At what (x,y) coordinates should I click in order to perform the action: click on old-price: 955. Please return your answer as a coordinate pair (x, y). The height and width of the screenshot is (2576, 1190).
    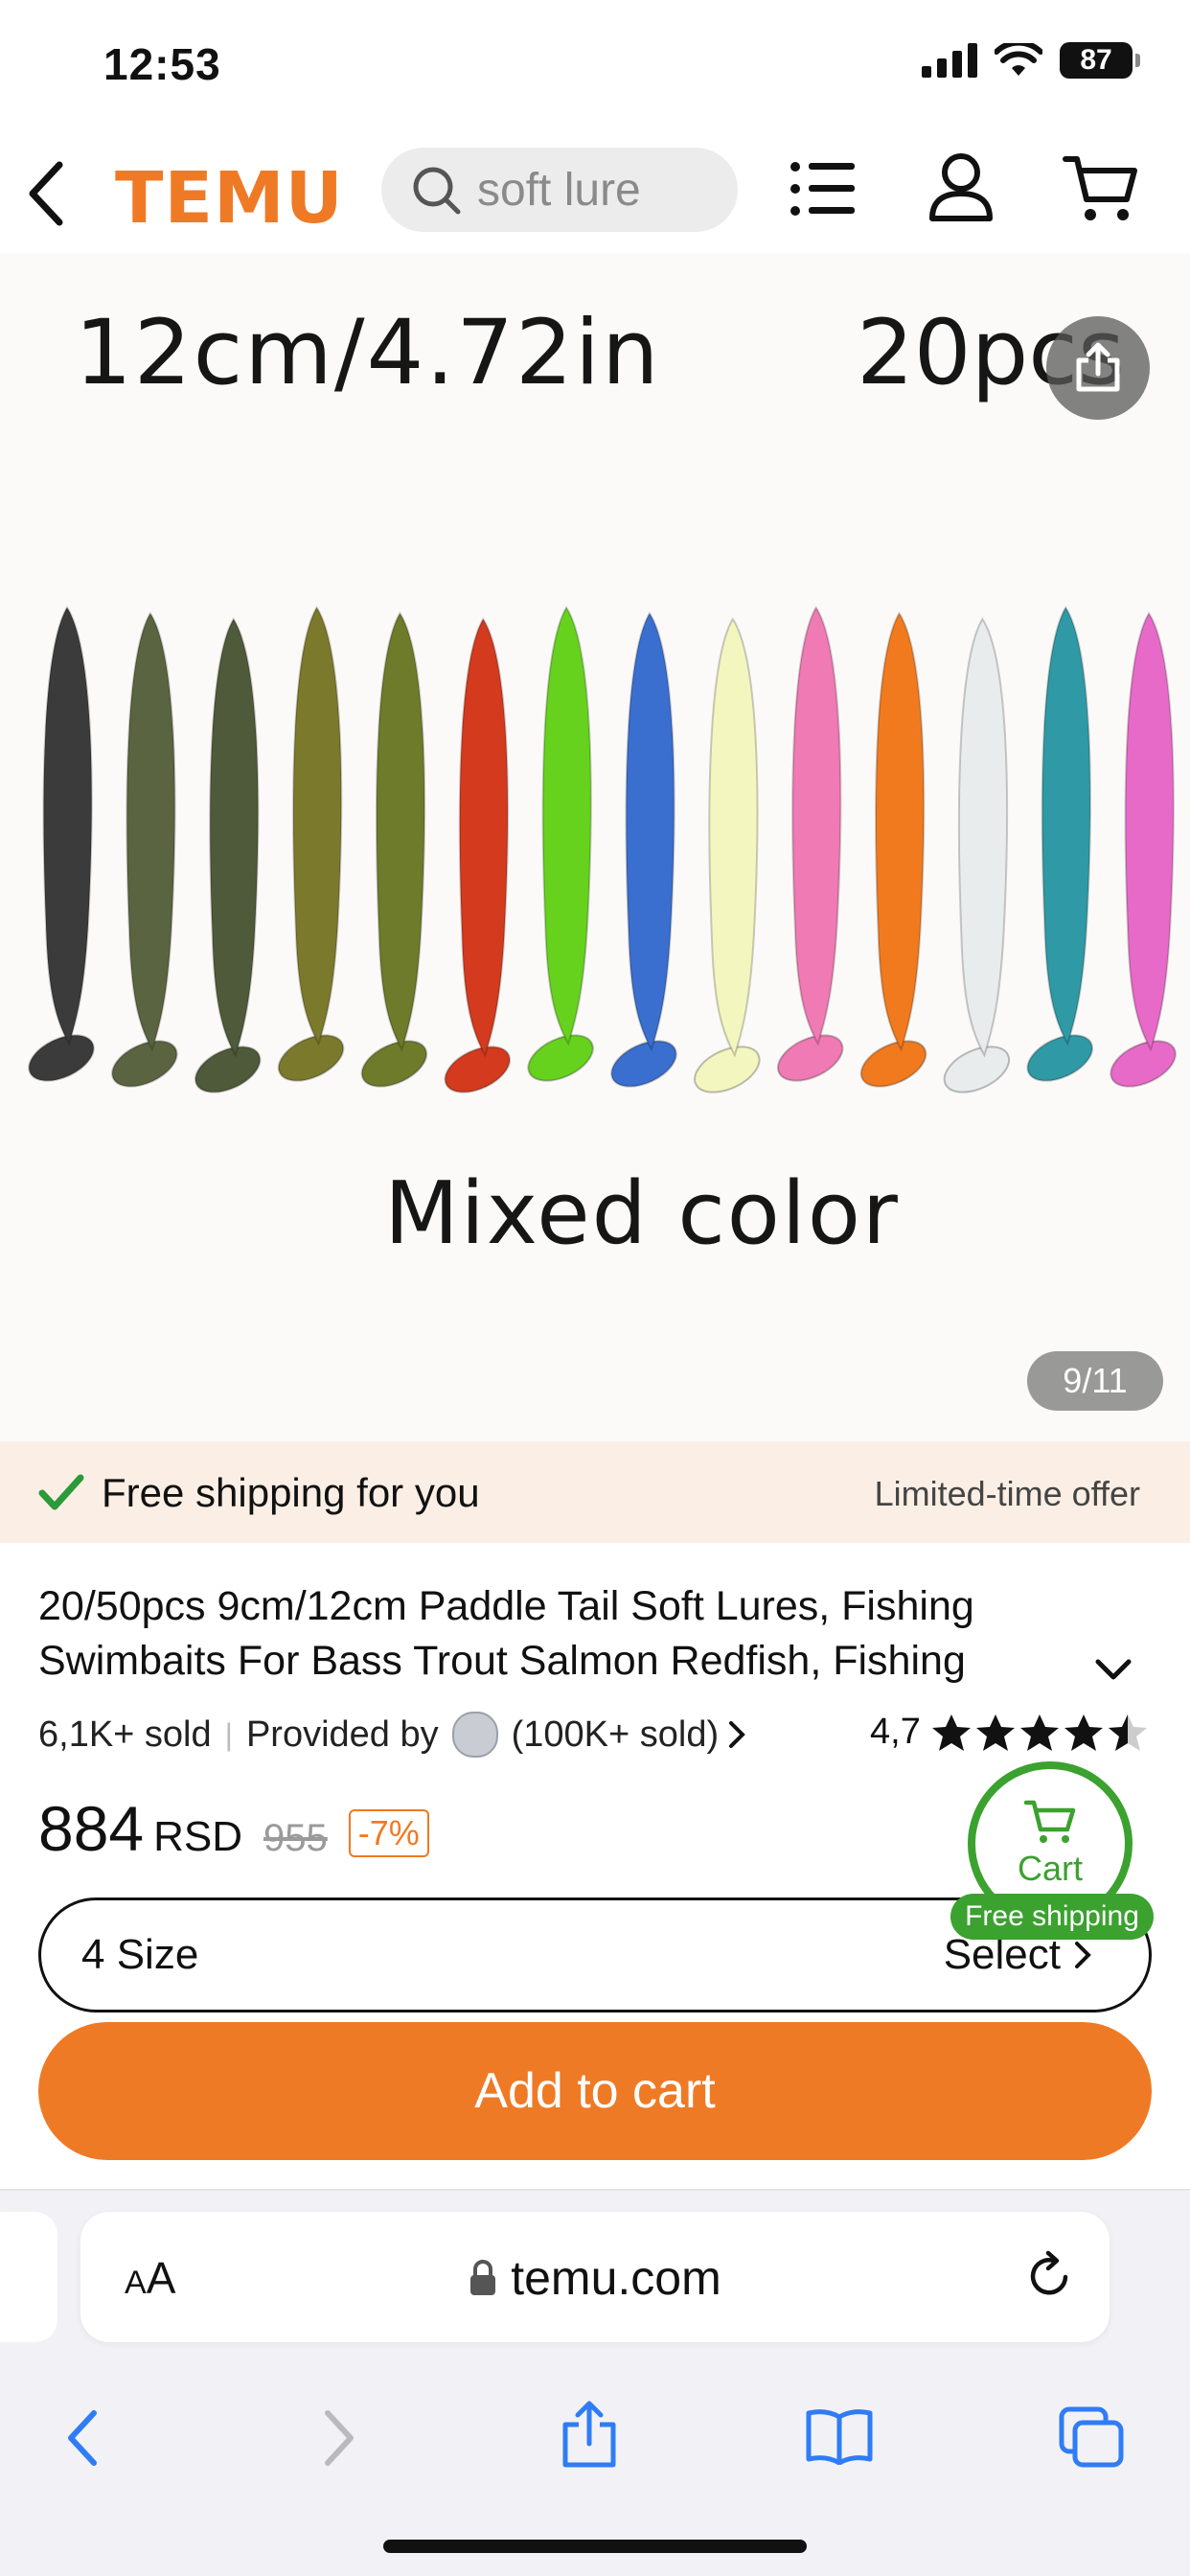
    Looking at the image, I should click on (295, 1838).